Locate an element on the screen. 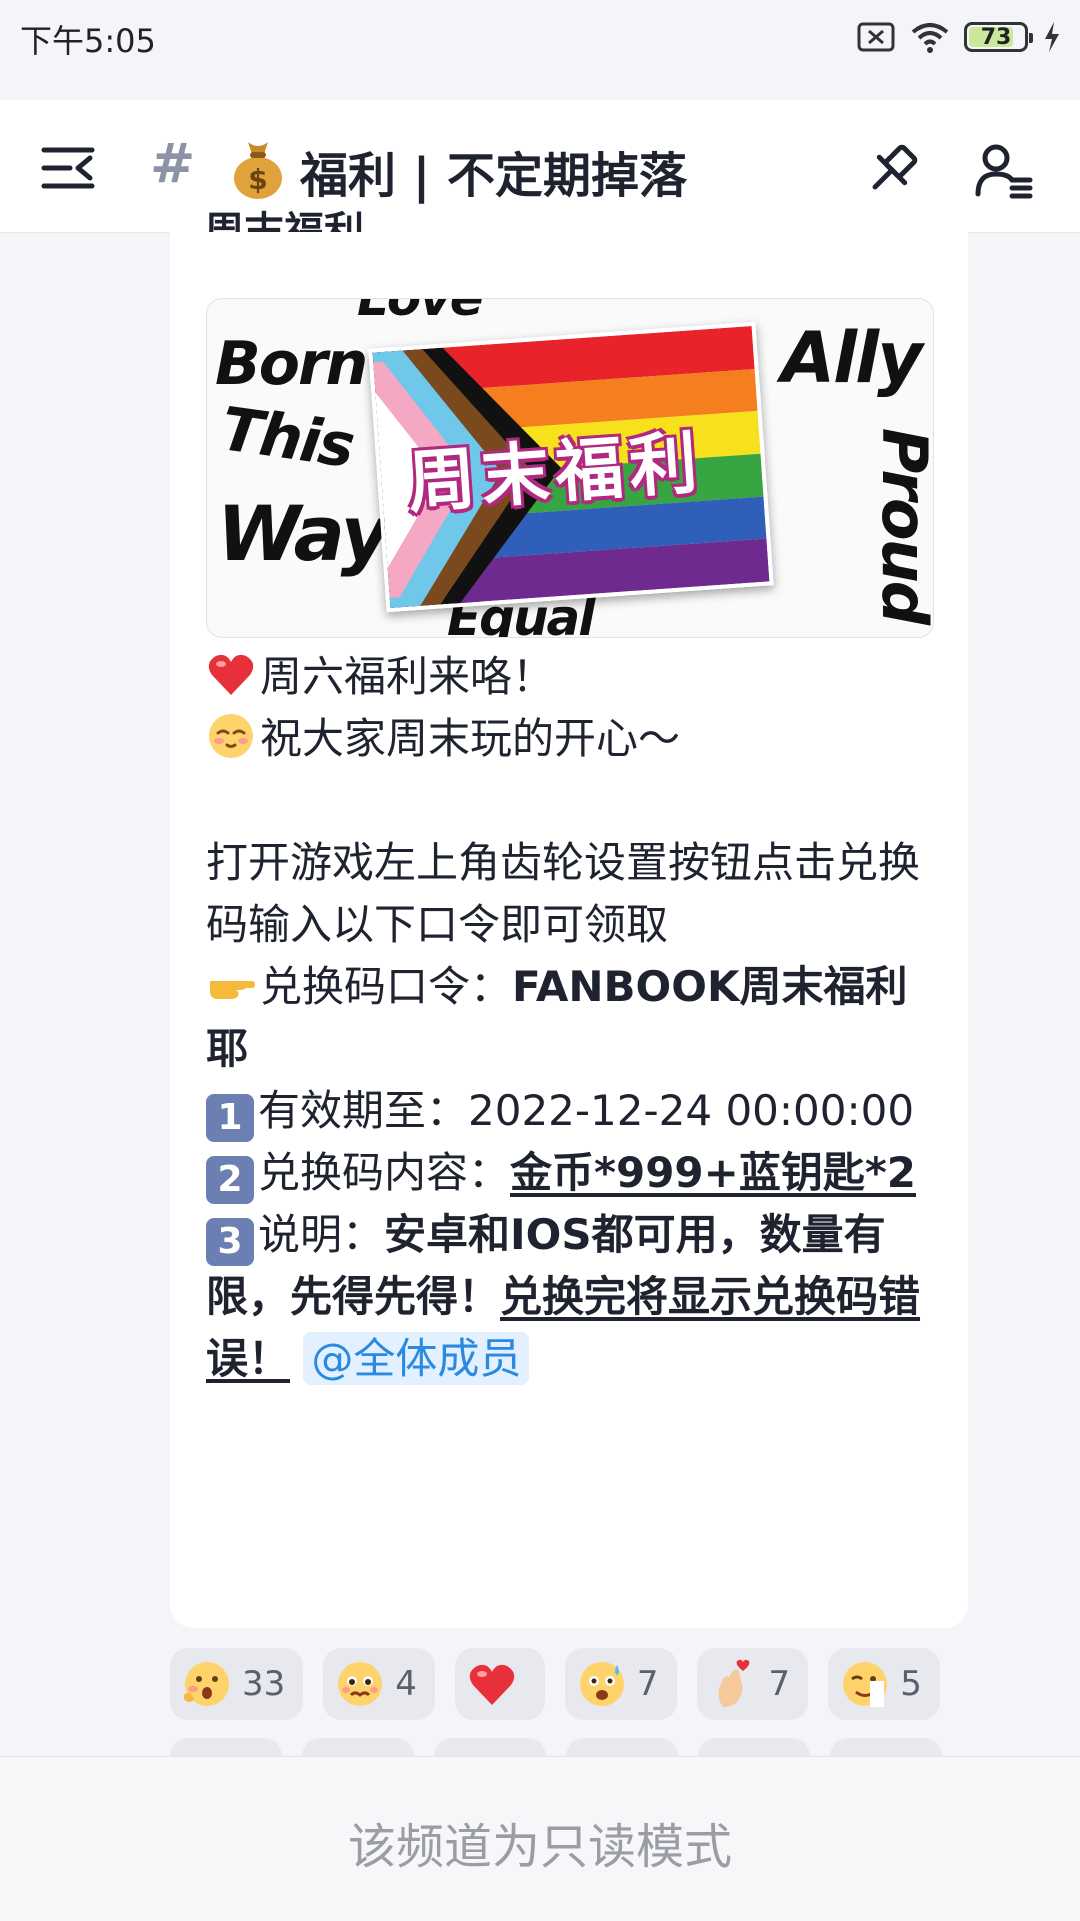  post-title: 周末福利 is located at coordinates (284, 220).